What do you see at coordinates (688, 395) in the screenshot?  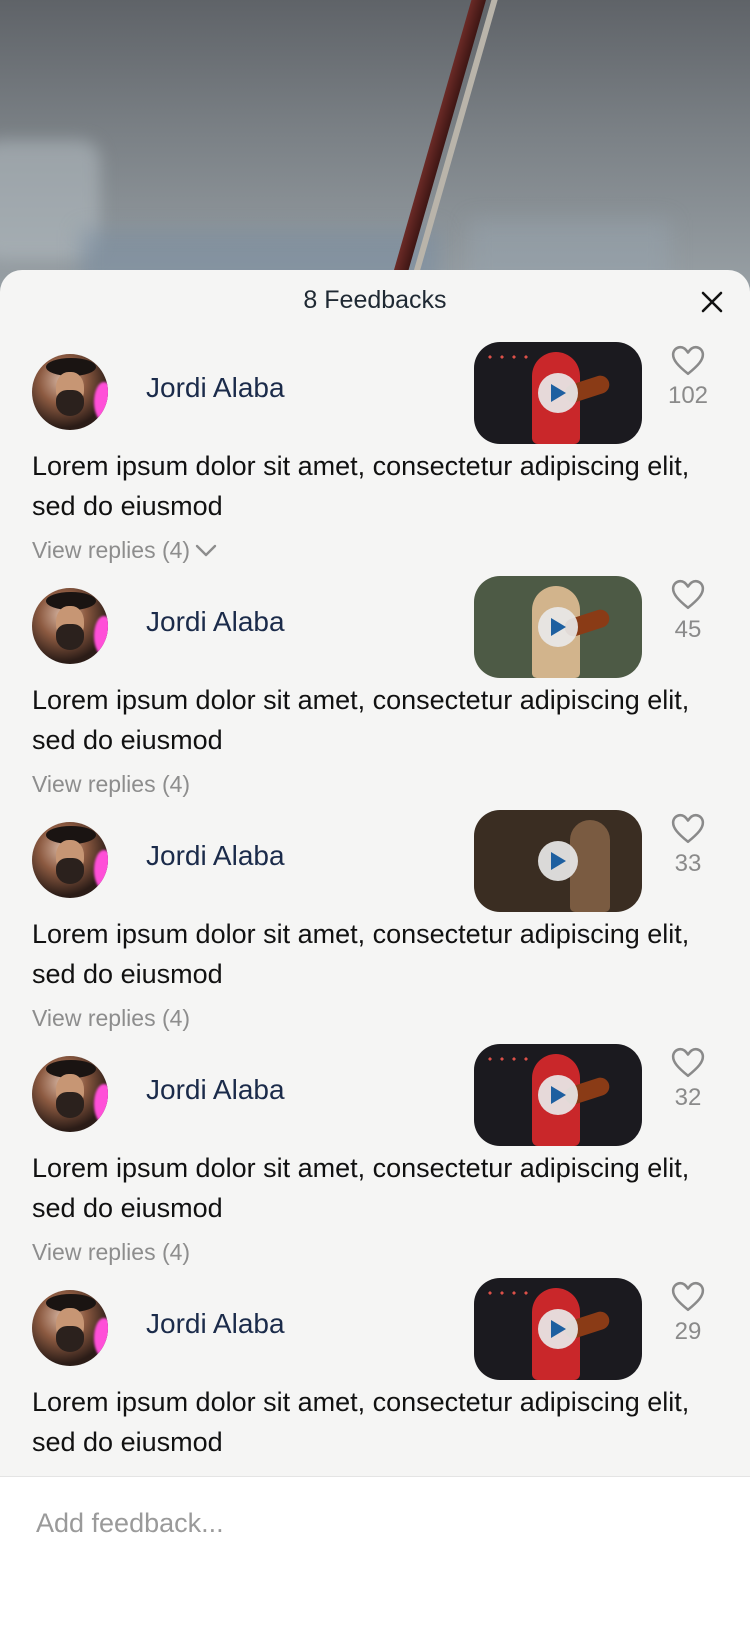 I see `like-count: 102` at bounding box center [688, 395].